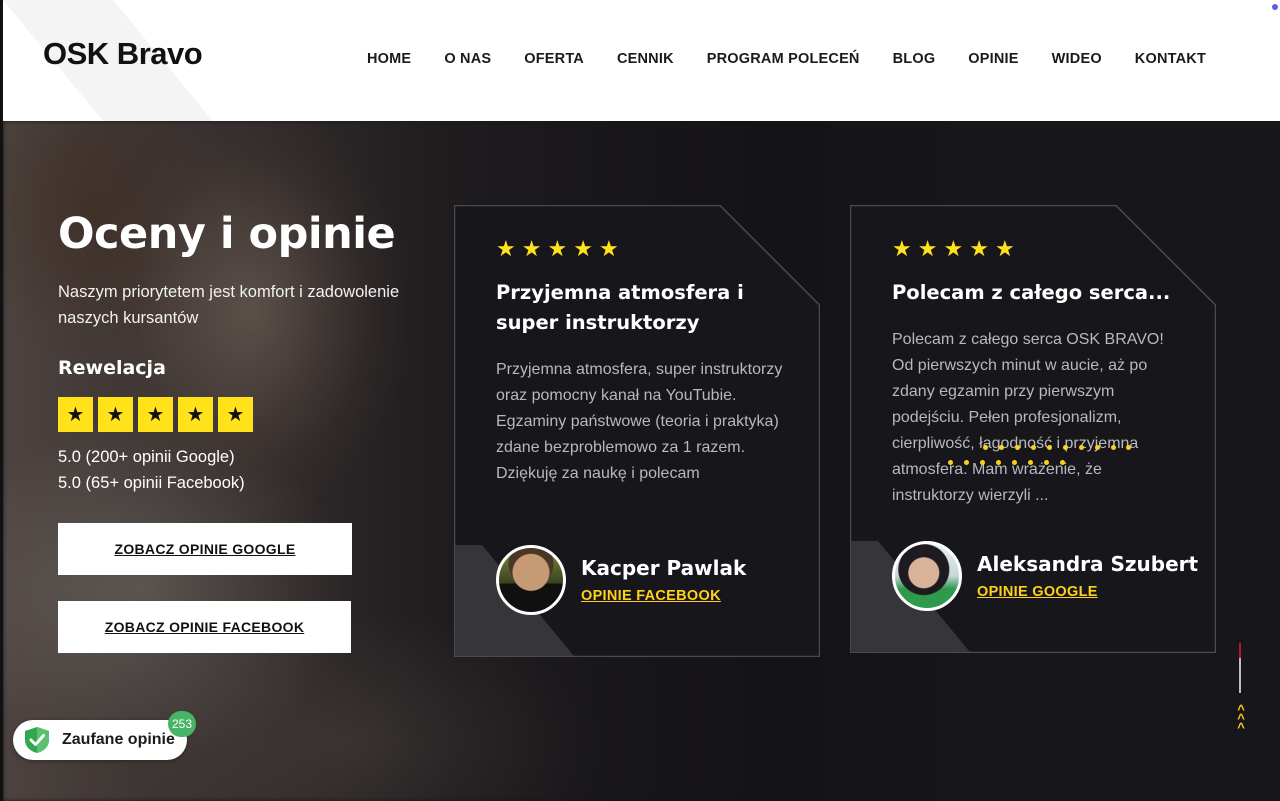  Describe the element at coordinates (205, 549) in the screenshot. I see `google-reviews-button: ZOBACZ OPINIE GOOGLE` at that location.